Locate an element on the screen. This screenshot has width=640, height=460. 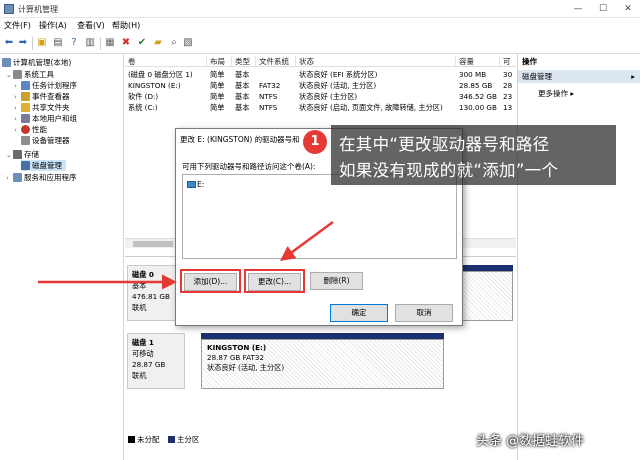
grid-icon: ▦ is located at coordinates (110, 43).